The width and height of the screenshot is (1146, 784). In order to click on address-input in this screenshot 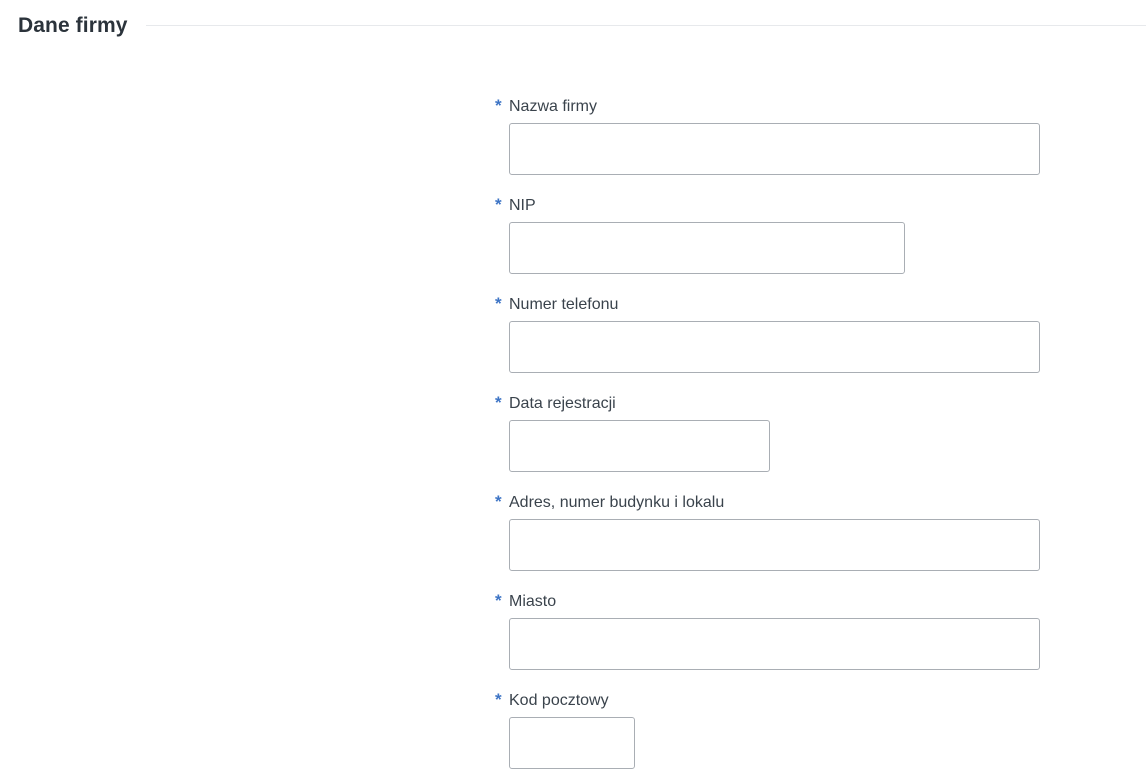, I will do `click(774, 545)`.